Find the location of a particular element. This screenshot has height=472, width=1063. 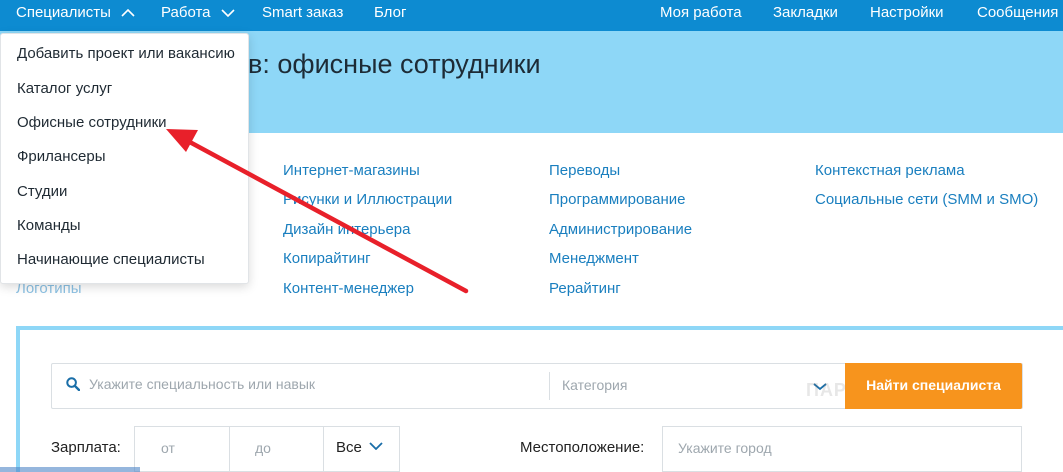

search-icon is located at coordinates (73, 384).